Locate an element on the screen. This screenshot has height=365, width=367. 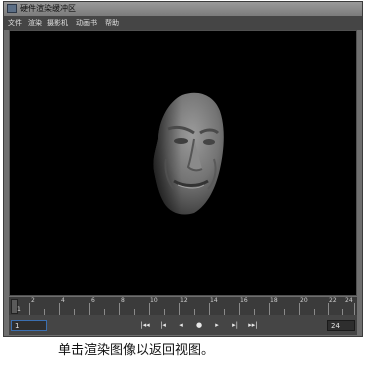
step-forward-icon: ▸| is located at coordinates (235, 325).